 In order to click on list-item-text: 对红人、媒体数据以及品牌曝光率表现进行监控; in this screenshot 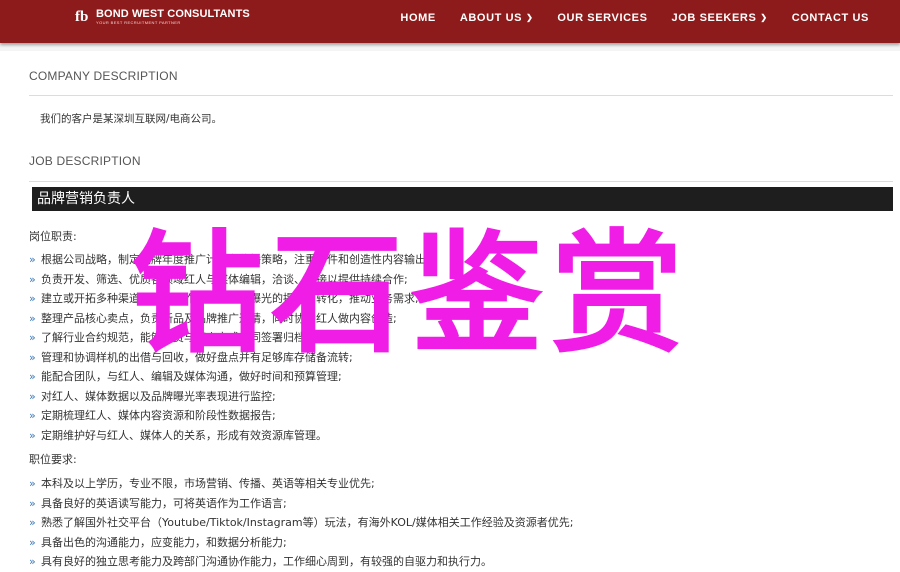, I will do `click(158, 396)`.